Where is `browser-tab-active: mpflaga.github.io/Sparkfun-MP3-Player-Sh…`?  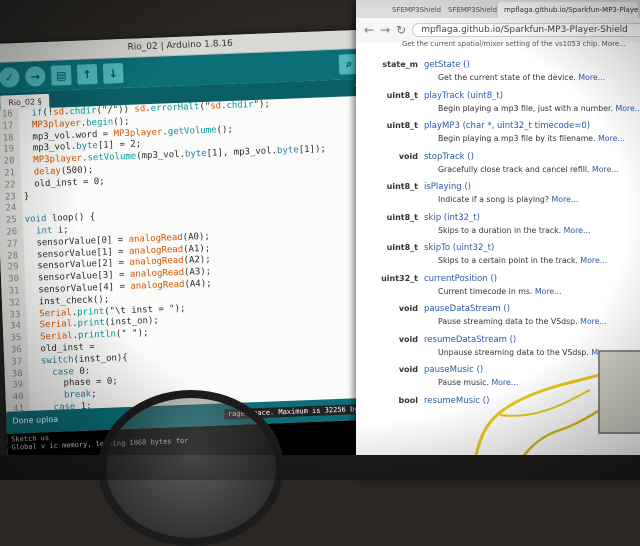 browser-tab-active: mpflaga.github.io/Sparkfun-MP3-Player-Sh… is located at coordinates (568, 10).